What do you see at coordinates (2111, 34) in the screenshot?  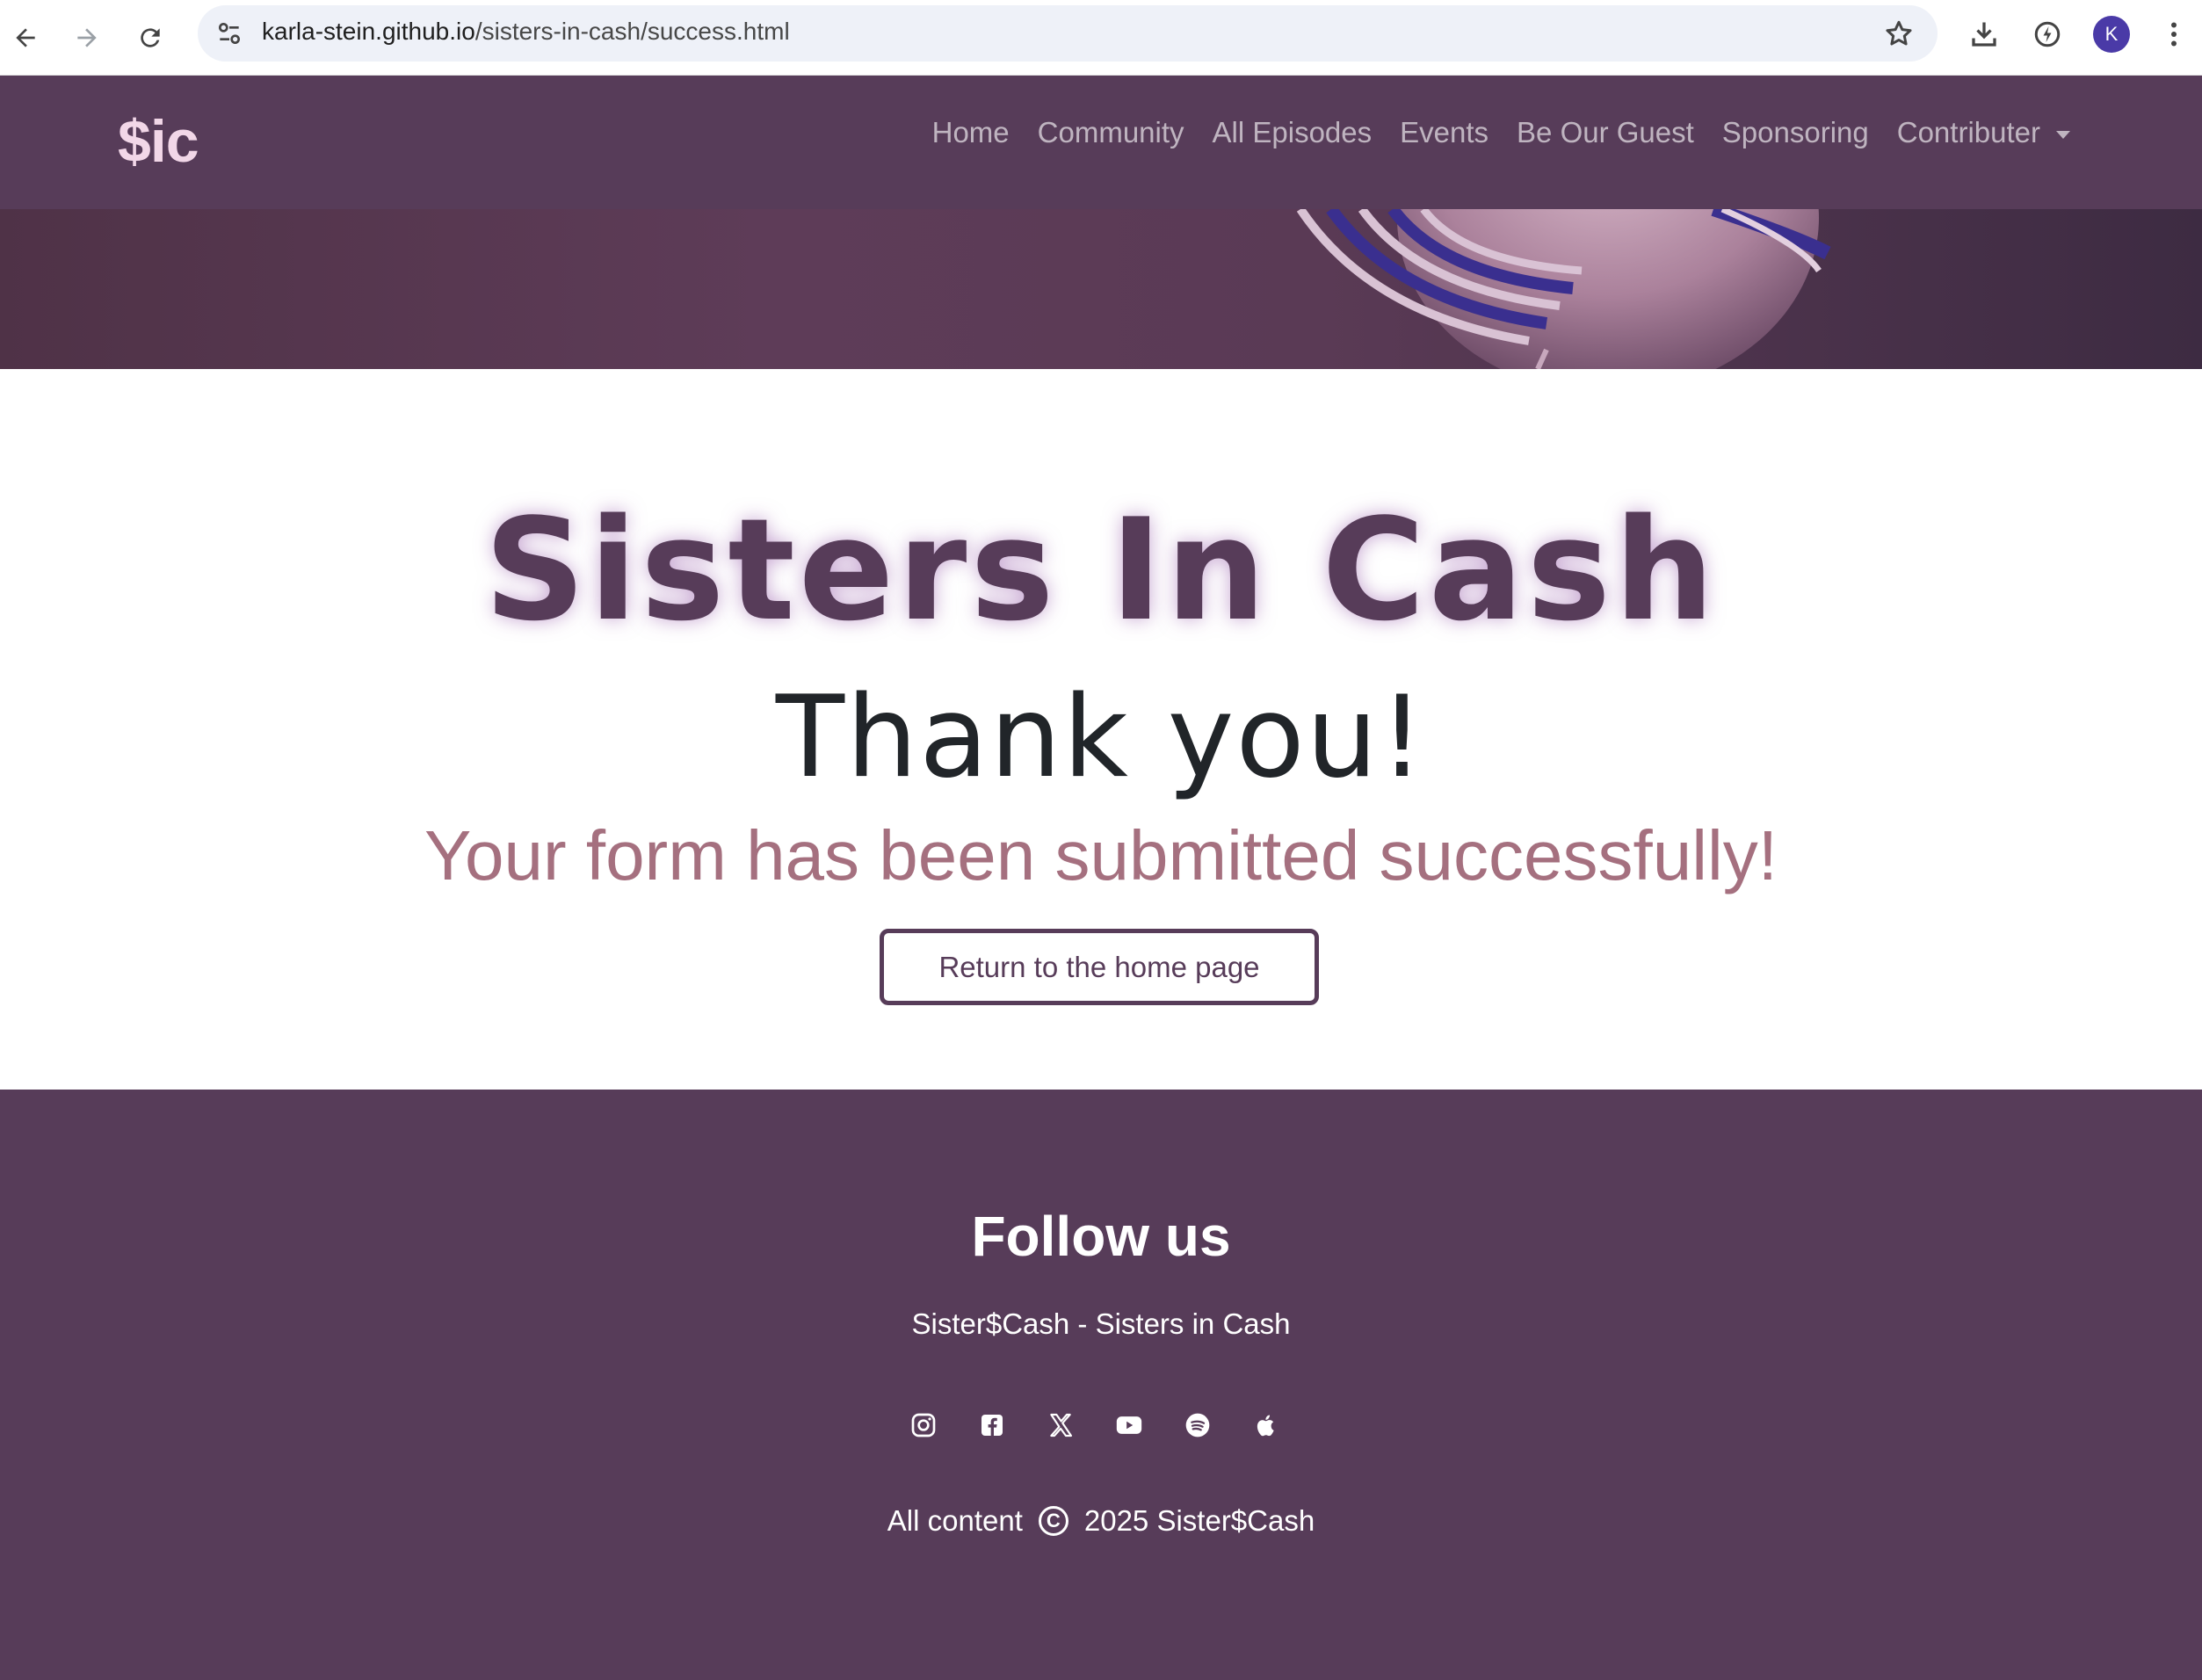 I see `profile-avatar: K` at bounding box center [2111, 34].